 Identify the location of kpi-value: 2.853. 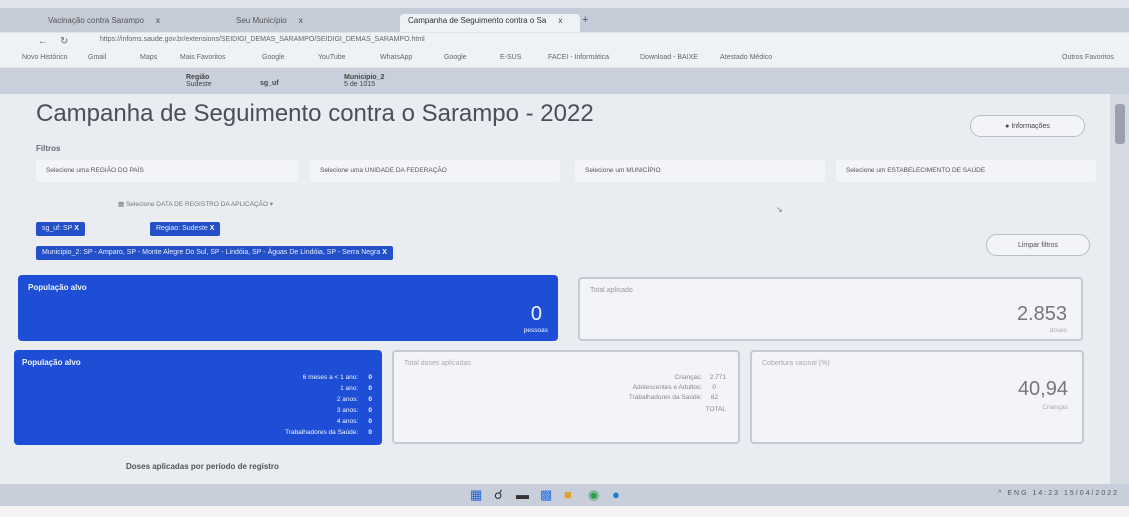
(1041, 314).